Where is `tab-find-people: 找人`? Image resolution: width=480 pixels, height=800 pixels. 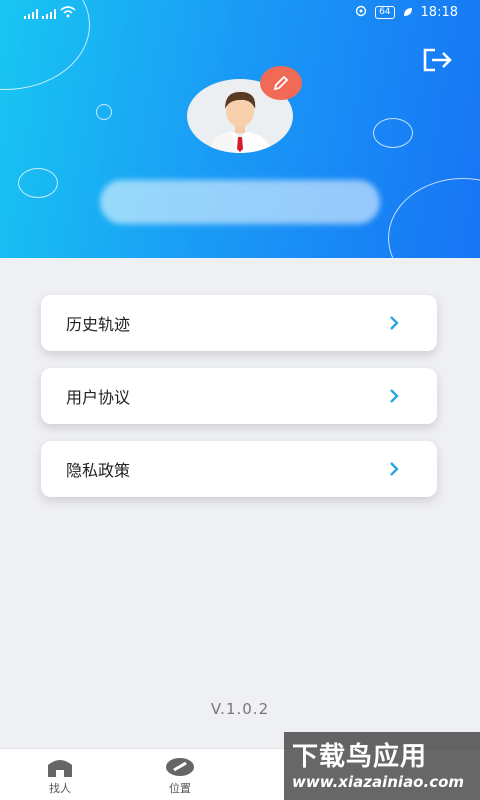 tab-find-people: 找人 is located at coordinates (60, 776).